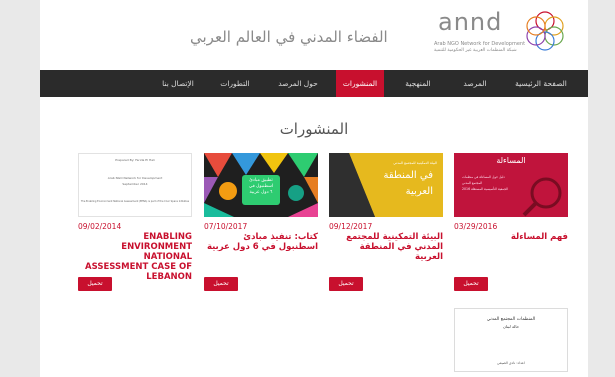  I want to click on site-title: الفضاء المدني في العالم العربي, so click(289, 37).